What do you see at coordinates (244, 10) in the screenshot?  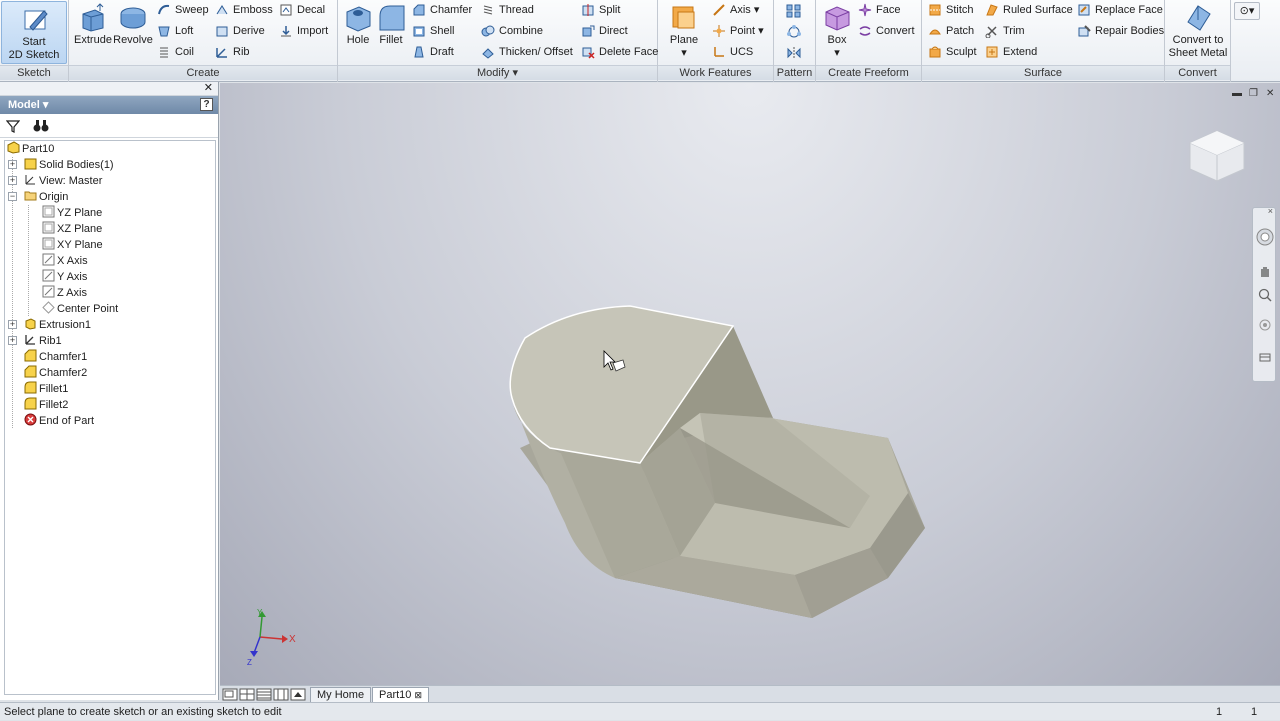 I see `emboss-button: Emboss` at bounding box center [244, 10].